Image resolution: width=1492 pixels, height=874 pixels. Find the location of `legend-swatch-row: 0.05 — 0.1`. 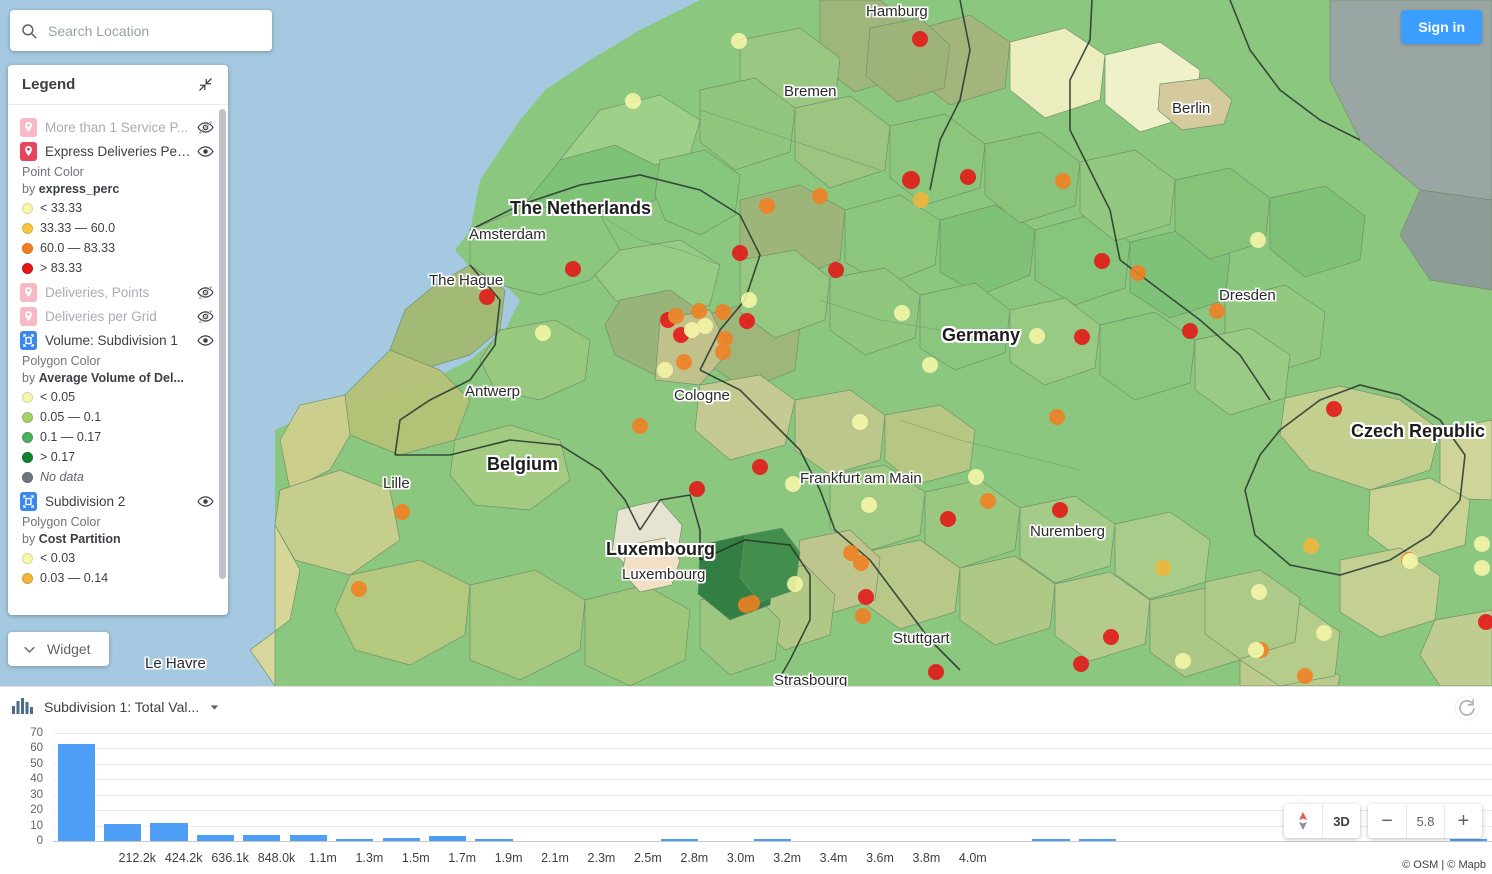

legend-swatch-row: 0.05 — 0.1 is located at coordinates (118, 417).